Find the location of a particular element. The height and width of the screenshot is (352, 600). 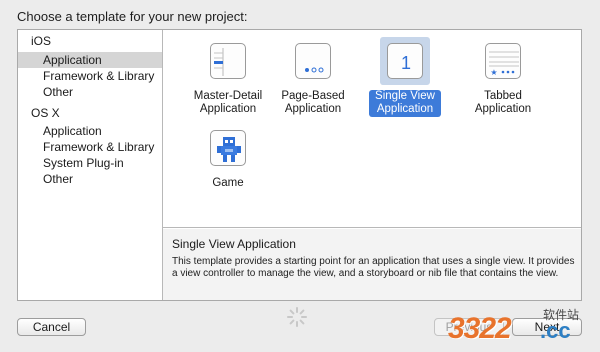

template-page-based: Page-Based Application is located at coordinates (313, 80).